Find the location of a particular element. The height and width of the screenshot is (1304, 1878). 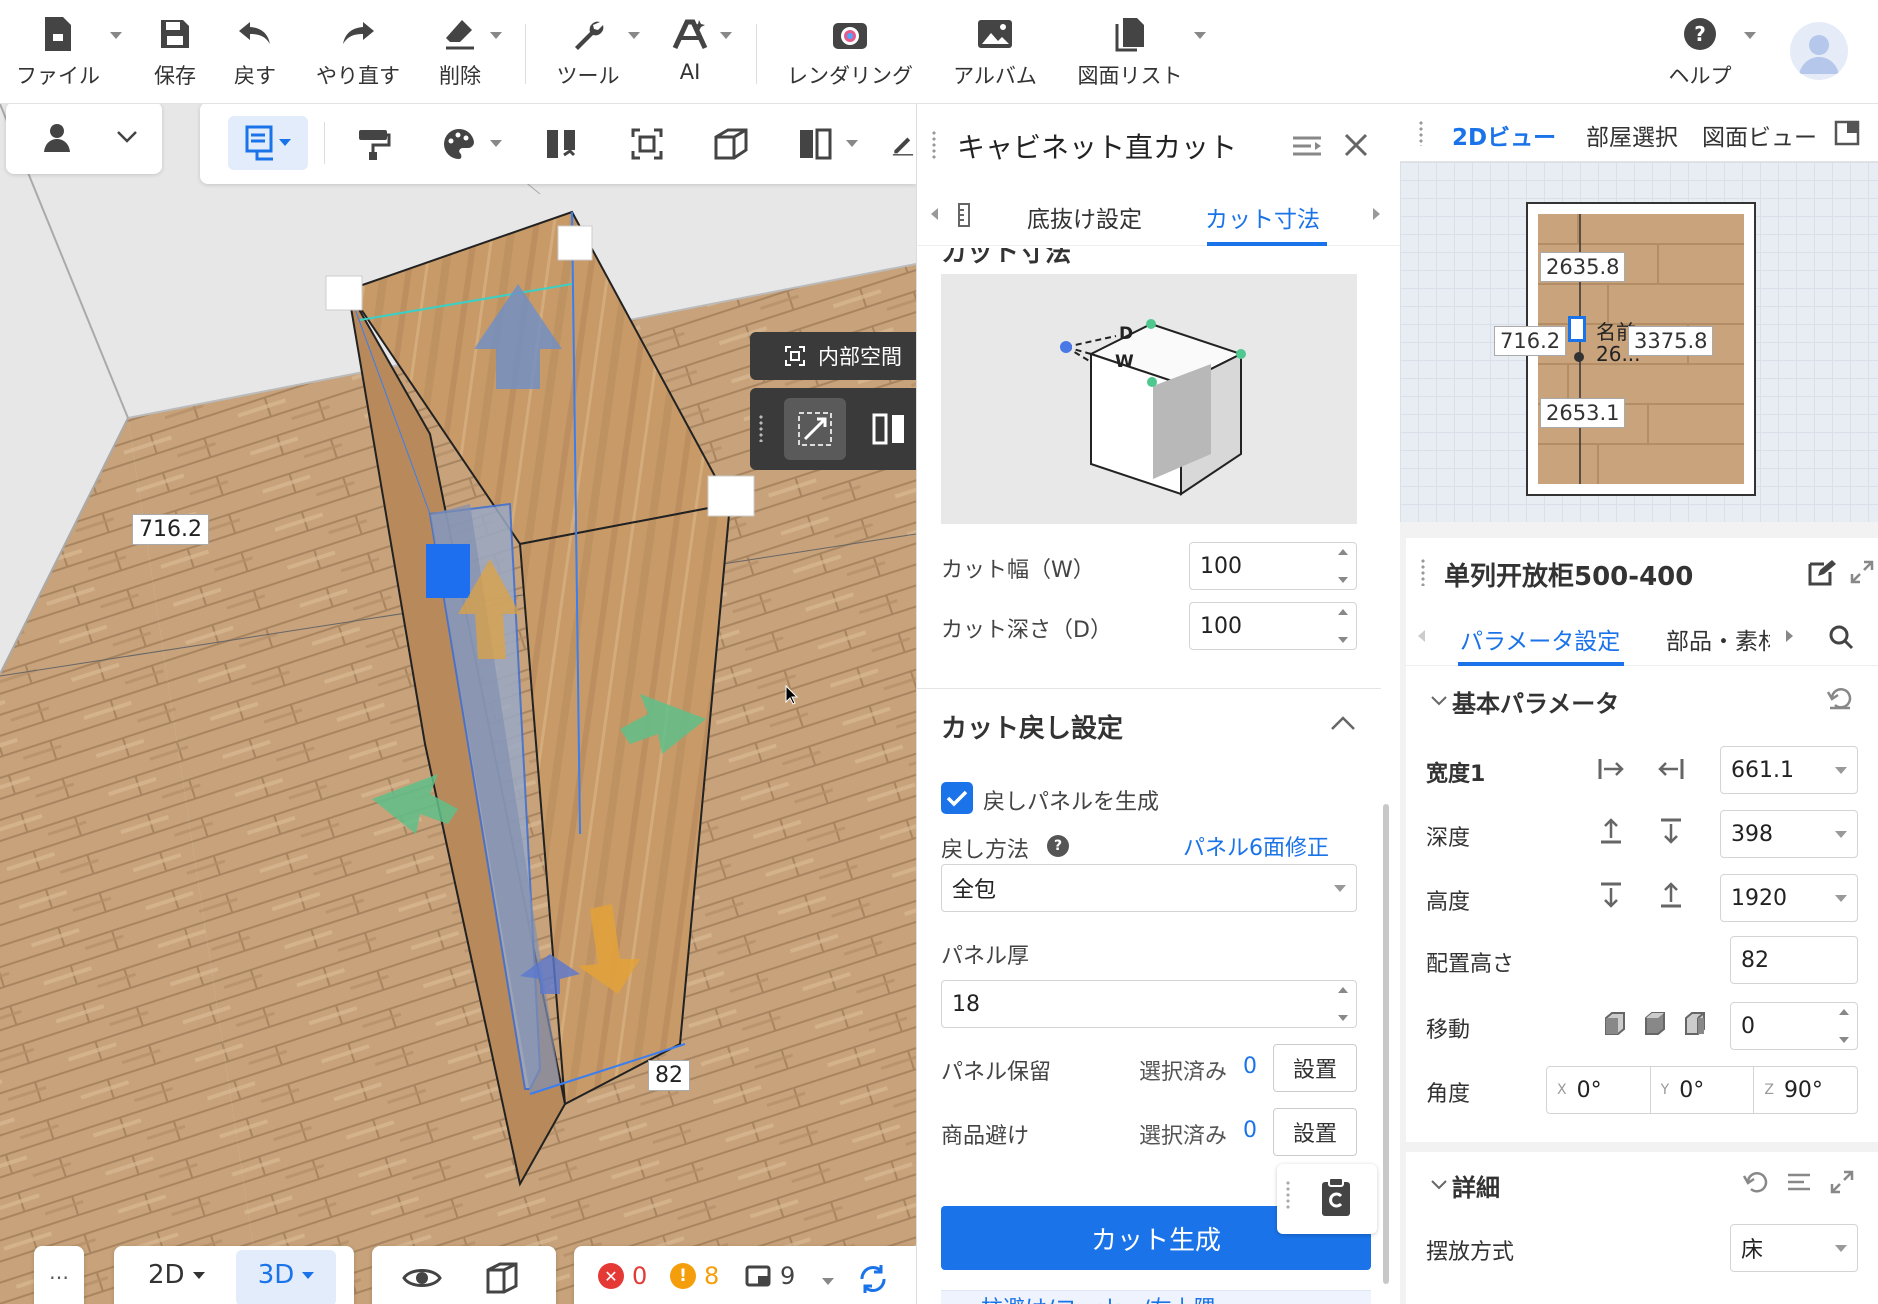

search-icon is located at coordinates (1841, 637).